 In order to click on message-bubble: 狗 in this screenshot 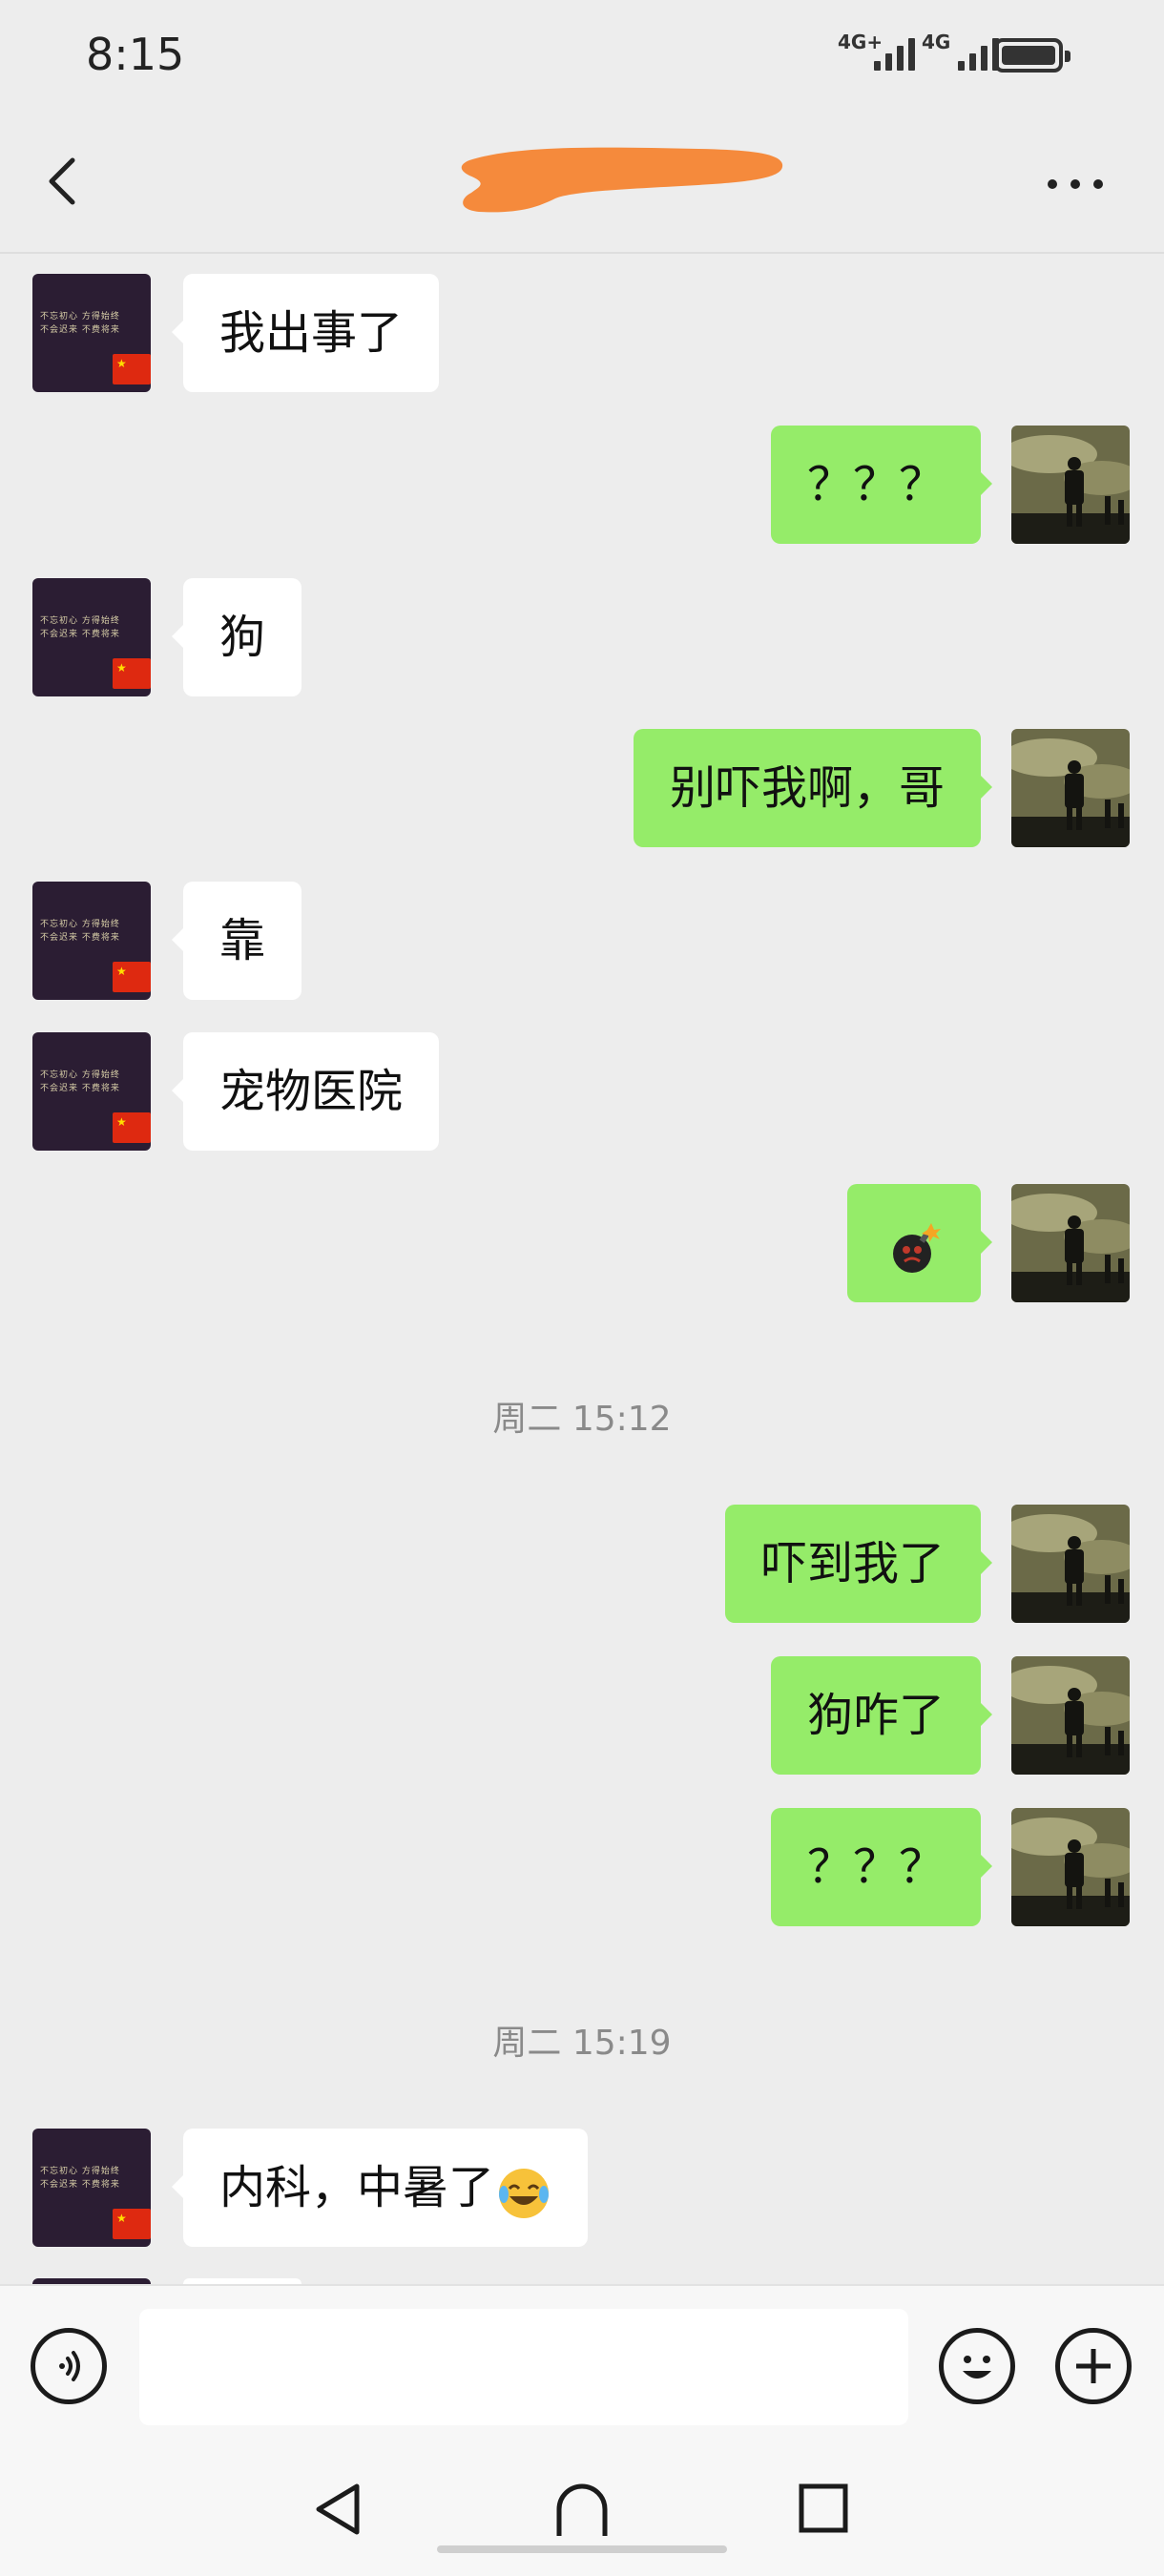, I will do `click(236, 637)`.